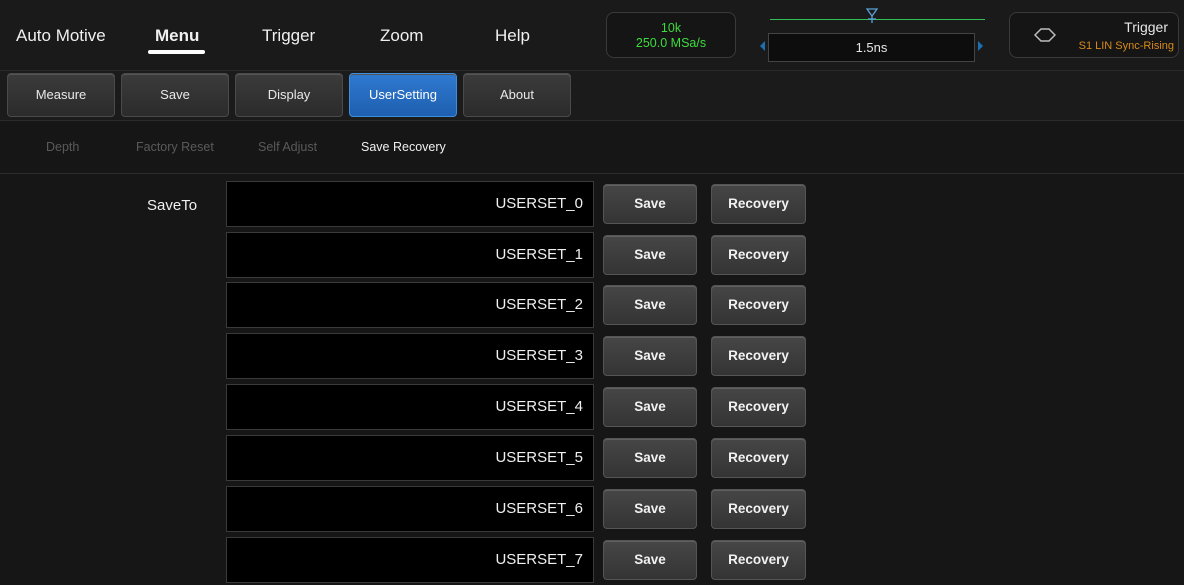 This screenshot has height=585, width=1184. I want to click on userset-row: USERSET_1 Save Recovery, so click(521, 255).